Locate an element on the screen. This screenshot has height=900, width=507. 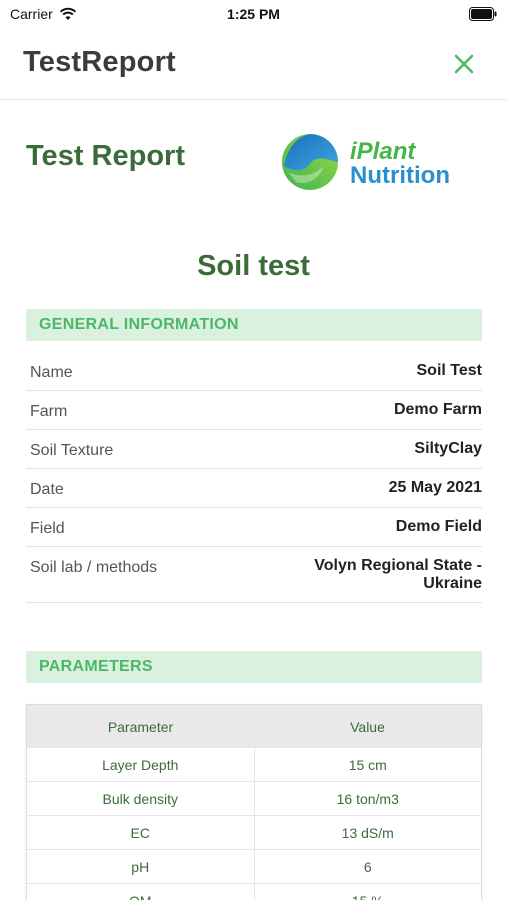
status-time: 1:25 PM is located at coordinates (253, 14).